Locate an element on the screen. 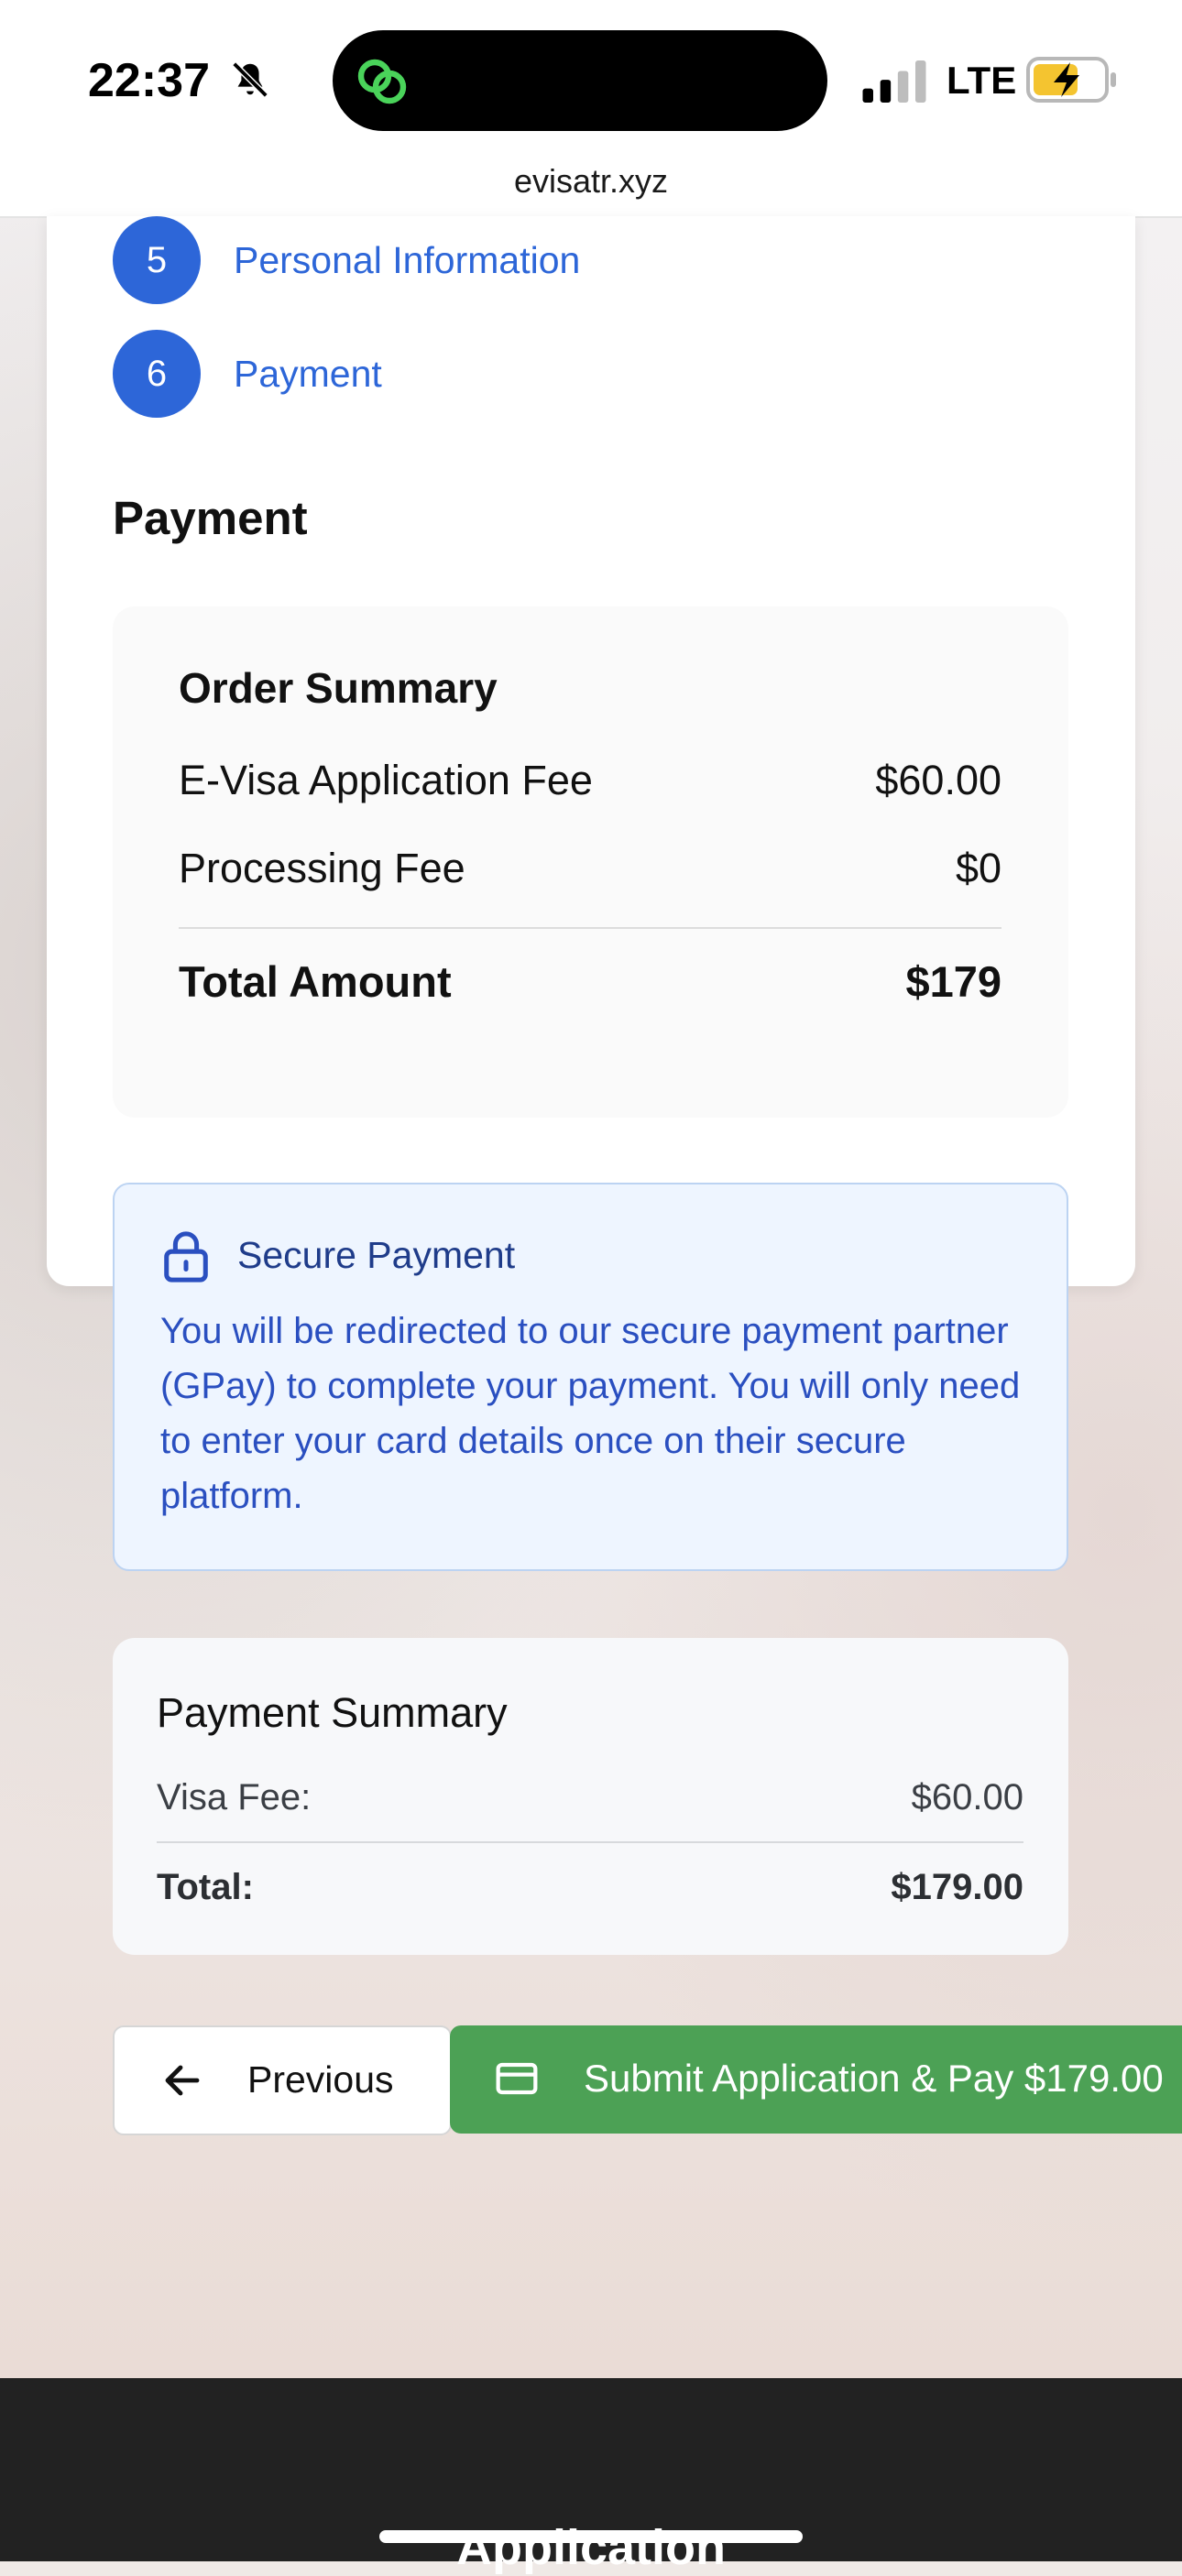  step-payment: 6 Payment is located at coordinates (247, 374).